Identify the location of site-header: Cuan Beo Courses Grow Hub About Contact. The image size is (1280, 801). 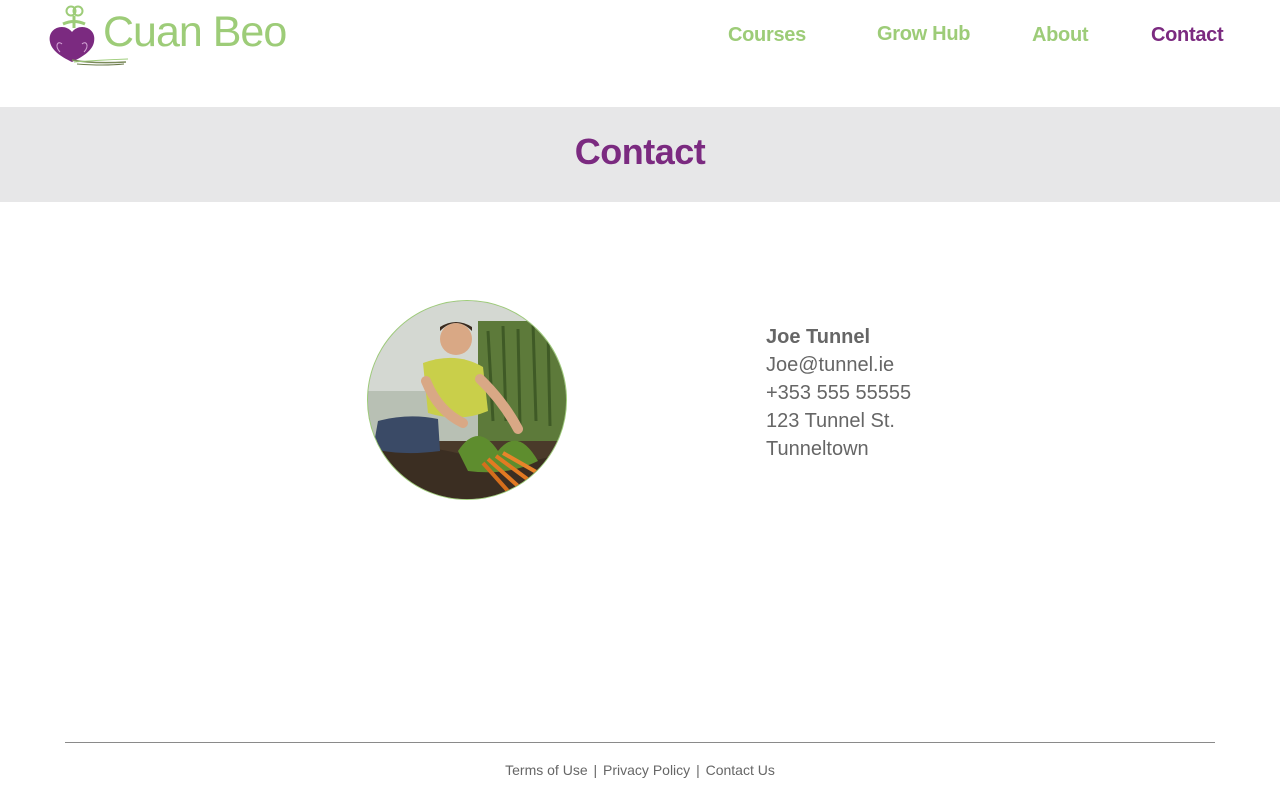
(640, 53).